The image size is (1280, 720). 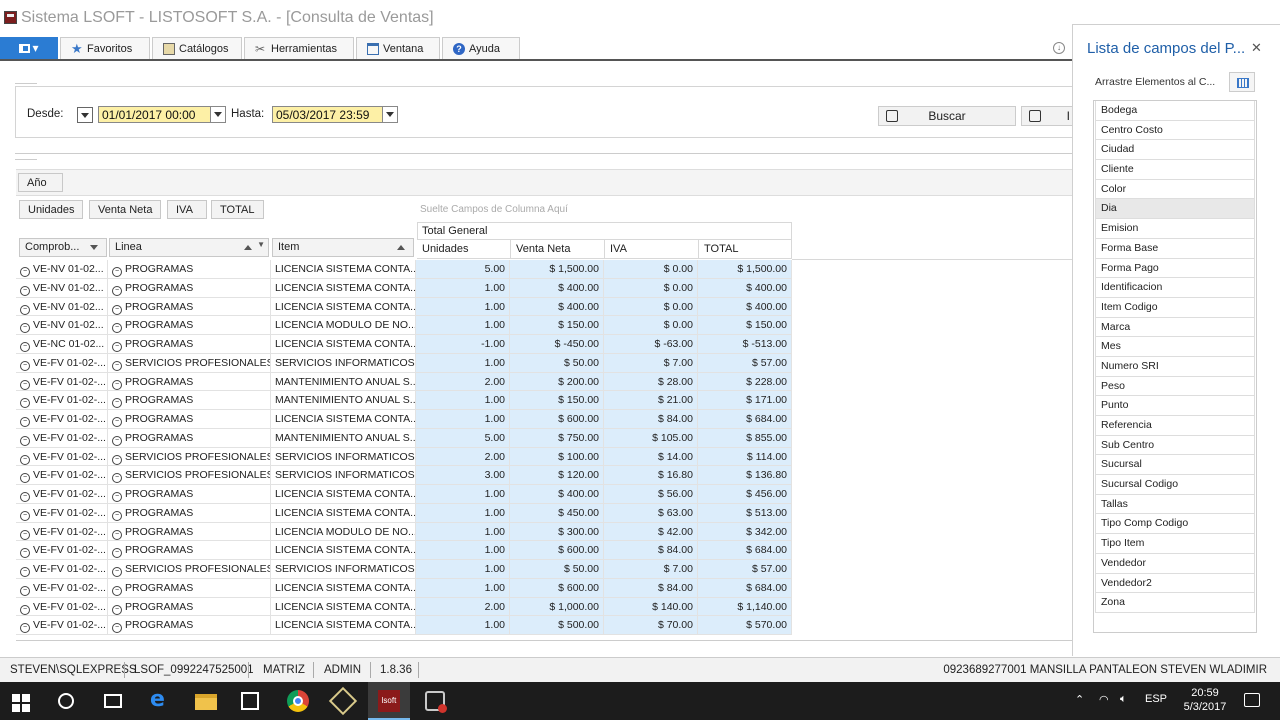 What do you see at coordinates (1175, 603) in the screenshot?
I see `field-list-item: Zona` at bounding box center [1175, 603].